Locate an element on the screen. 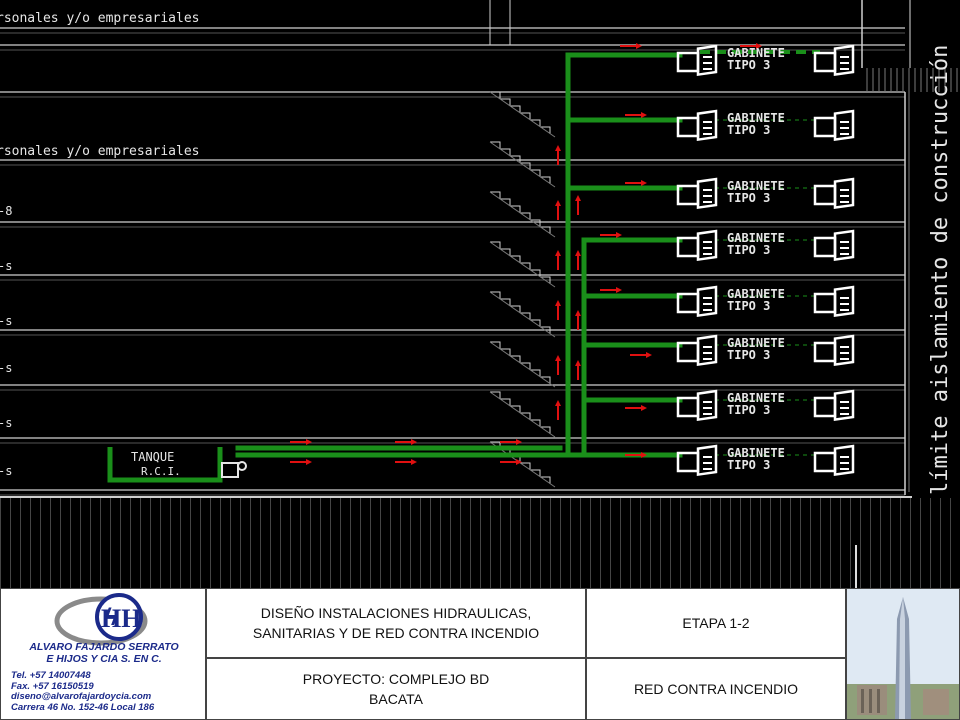  pump-icon is located at coordinates (230, 470).